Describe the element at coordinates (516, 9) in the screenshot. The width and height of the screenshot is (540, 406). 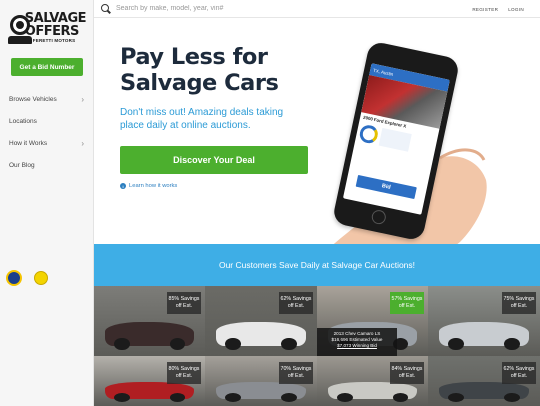
I see `login-link: LOGIN` at that location.